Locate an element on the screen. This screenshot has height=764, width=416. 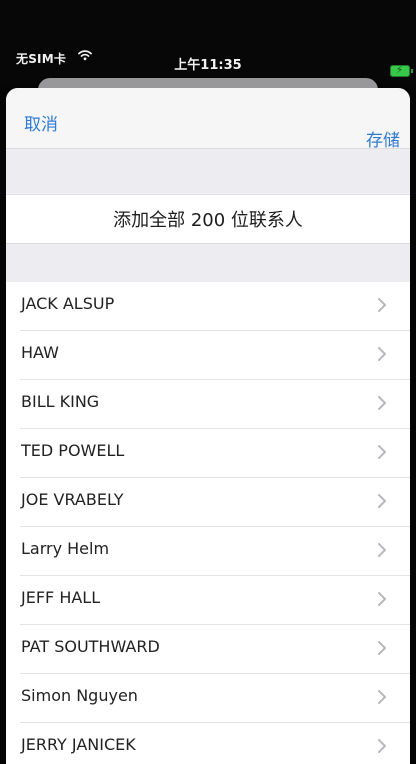
contact-row: JERRY JANICEK is located at coordinates (208, 743).